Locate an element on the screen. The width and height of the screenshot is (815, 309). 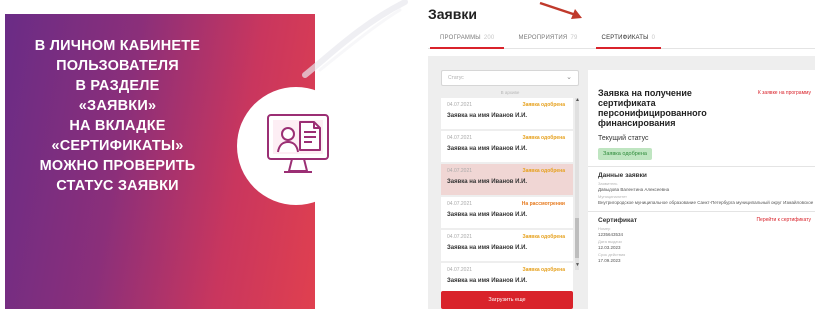
status-badge: На рассмотрении is located at coordinates (543, 204).